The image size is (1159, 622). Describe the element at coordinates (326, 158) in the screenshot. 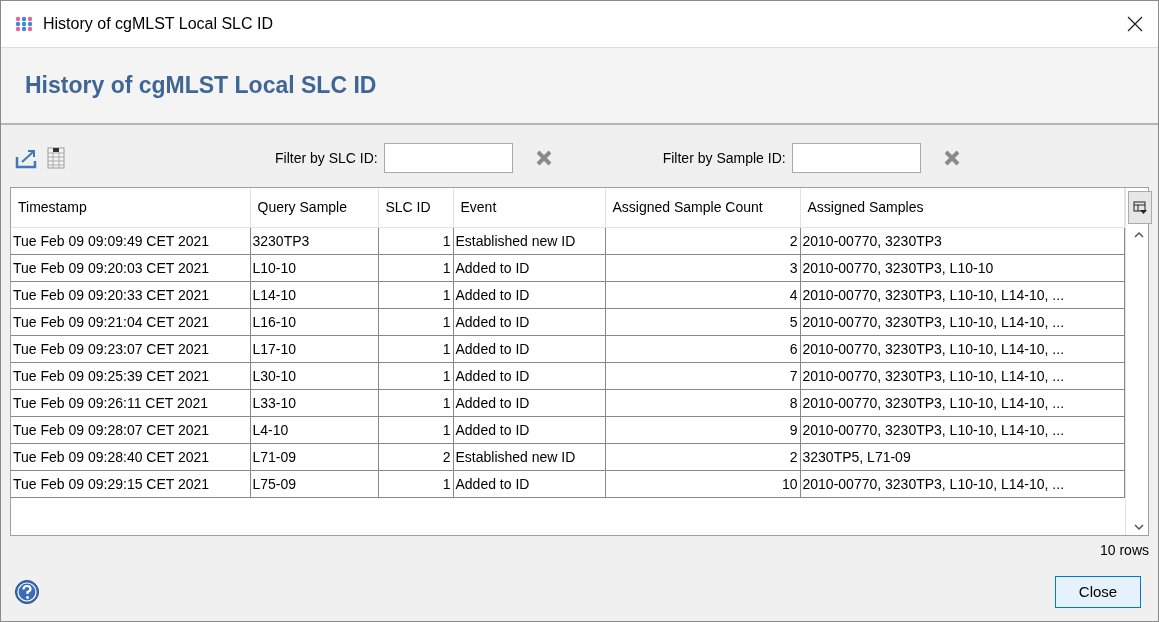

I see `filter-label: Filter by SLC ID:` at that location.